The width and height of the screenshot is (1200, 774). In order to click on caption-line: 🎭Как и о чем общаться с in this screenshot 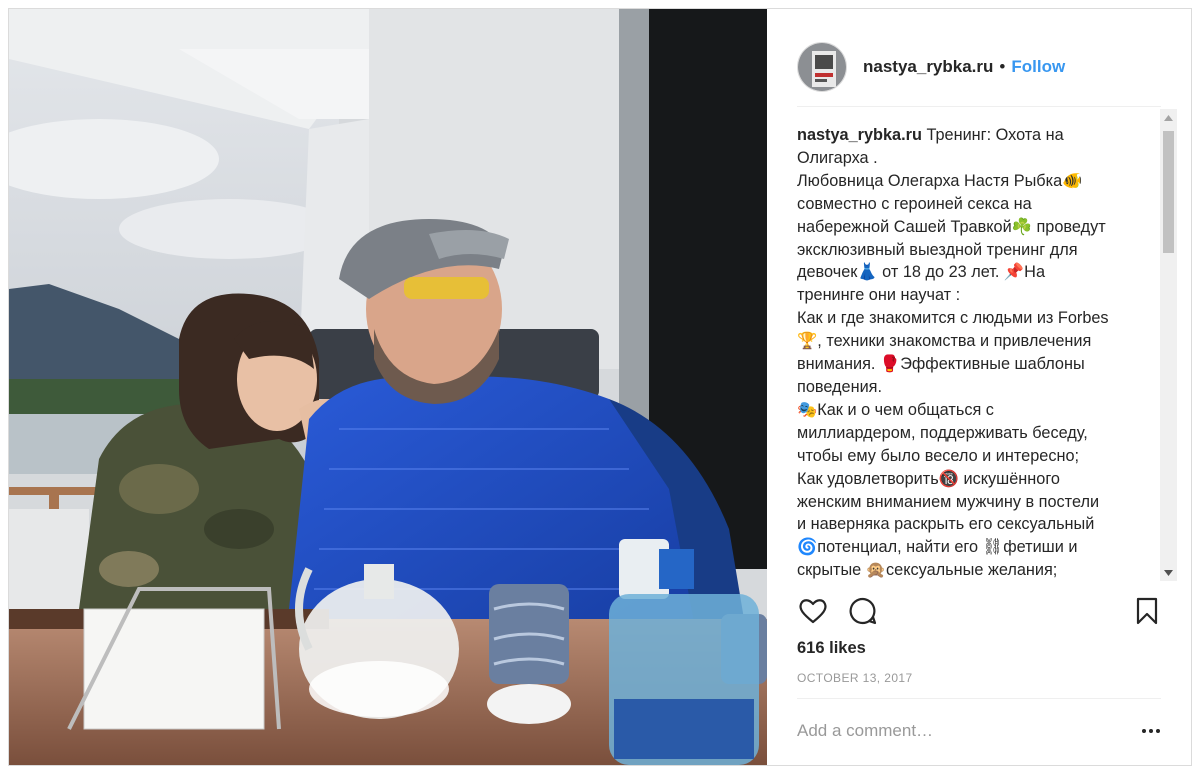, I will do `click(895, 409)`.